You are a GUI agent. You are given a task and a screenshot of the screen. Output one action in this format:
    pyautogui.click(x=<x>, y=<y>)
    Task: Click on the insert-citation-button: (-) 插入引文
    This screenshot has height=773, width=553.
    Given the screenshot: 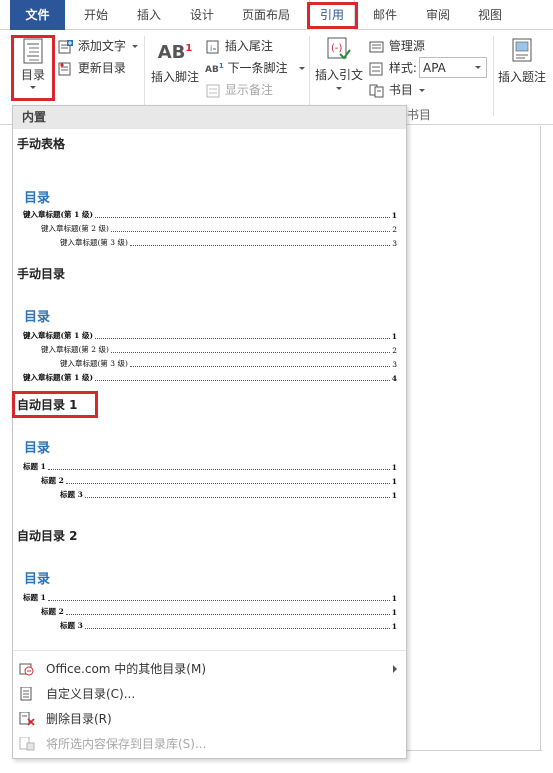 What is the action you would take?
    pyautogui.click(x=339, y=67)
    